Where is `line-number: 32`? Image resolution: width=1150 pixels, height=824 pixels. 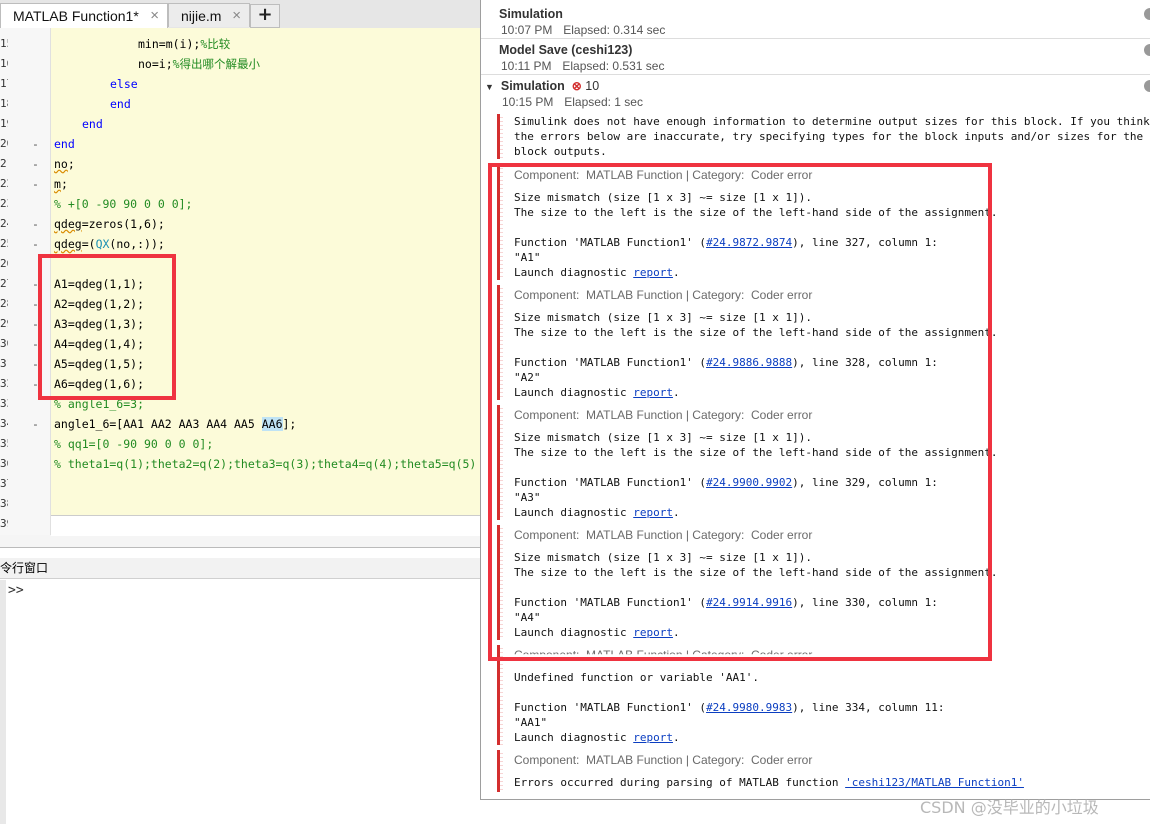 line-number: 32 is located at coordinates (4, 383).